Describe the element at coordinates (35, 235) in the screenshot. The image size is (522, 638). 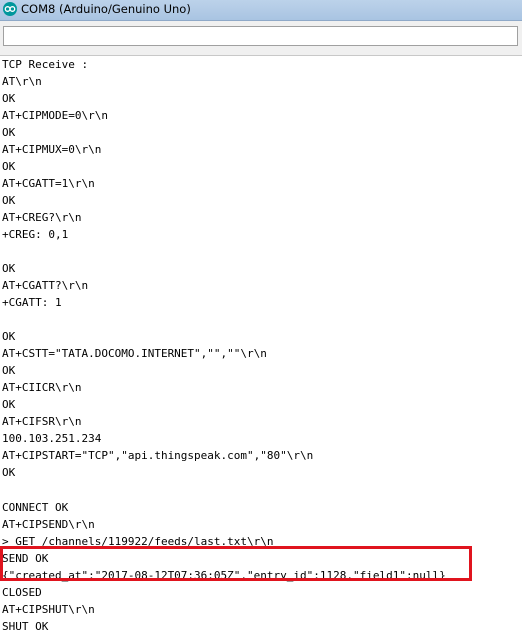
I see `serial-line: +CREG: 0,1` at that location.